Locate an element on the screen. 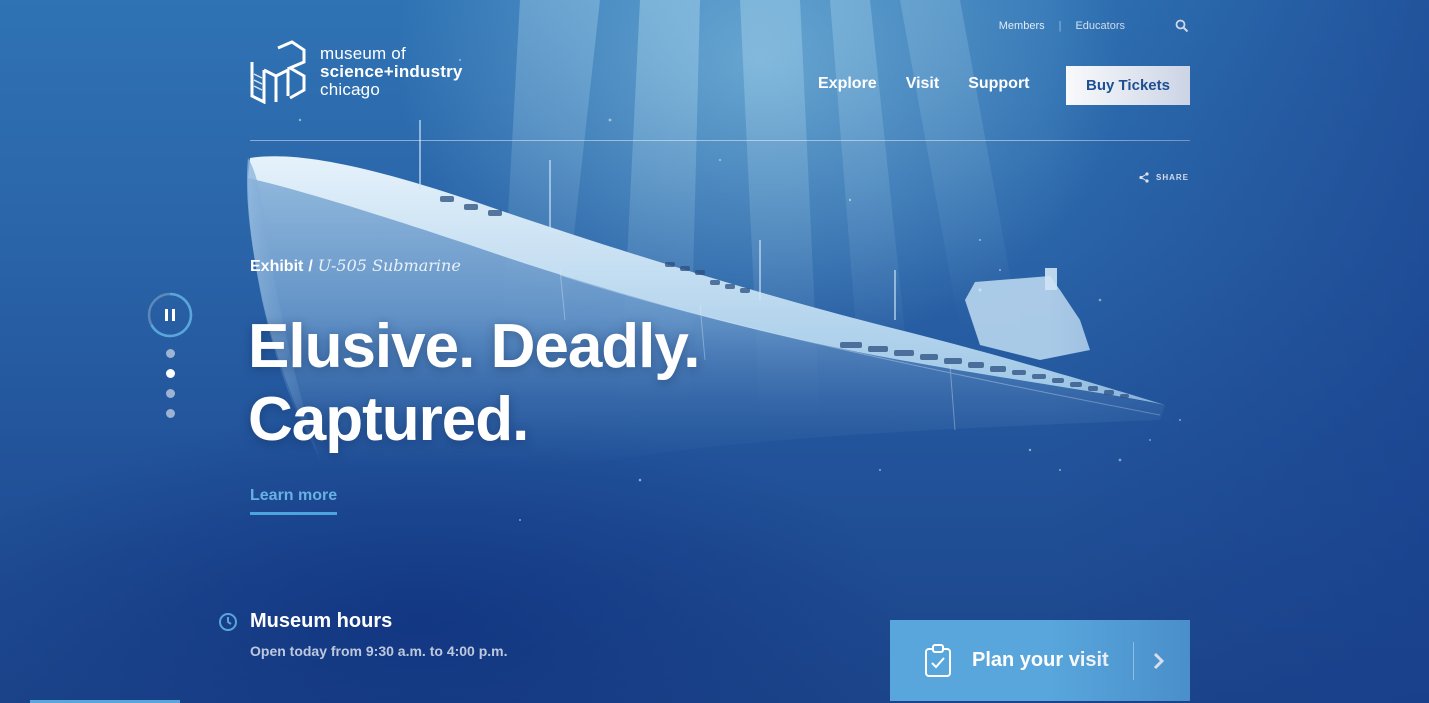 The height and width of the screenshot is (703, 1429). share-icon is located at coordinates (1144, 177).